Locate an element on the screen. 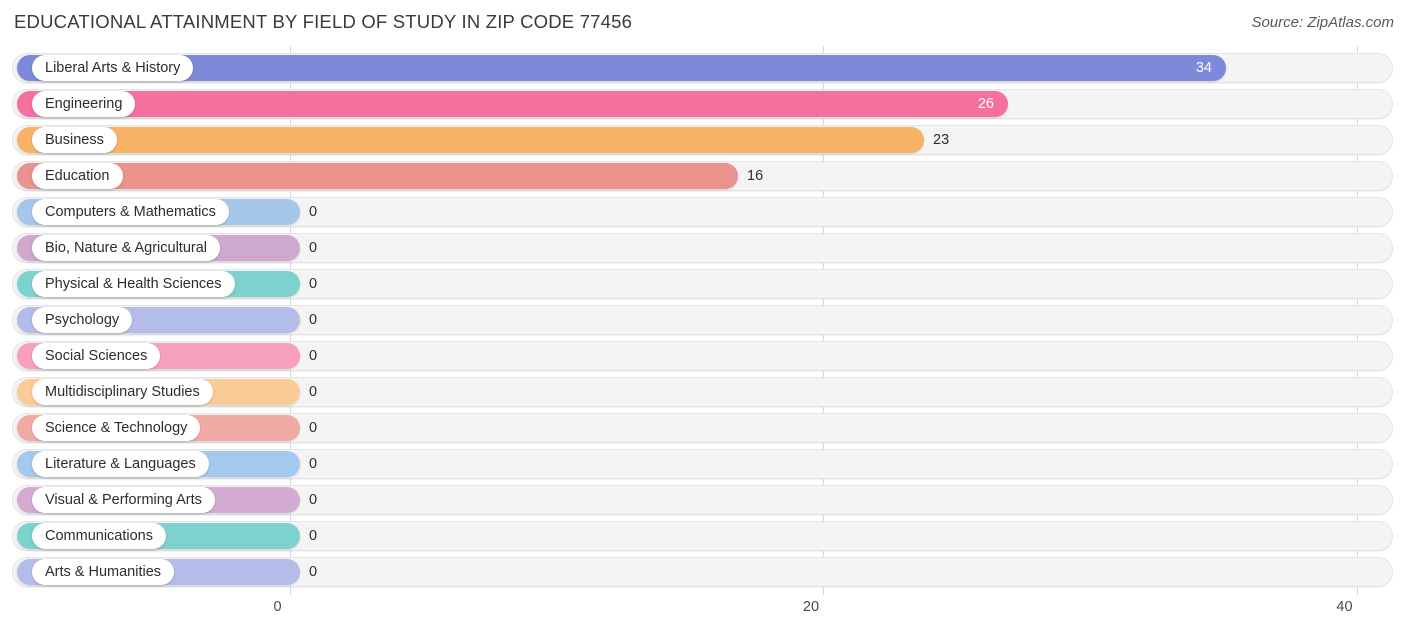 The width and height of the screenshot is (1406, 631). chart-row: Science & Technology 0 is located at coordinates (703, 428).